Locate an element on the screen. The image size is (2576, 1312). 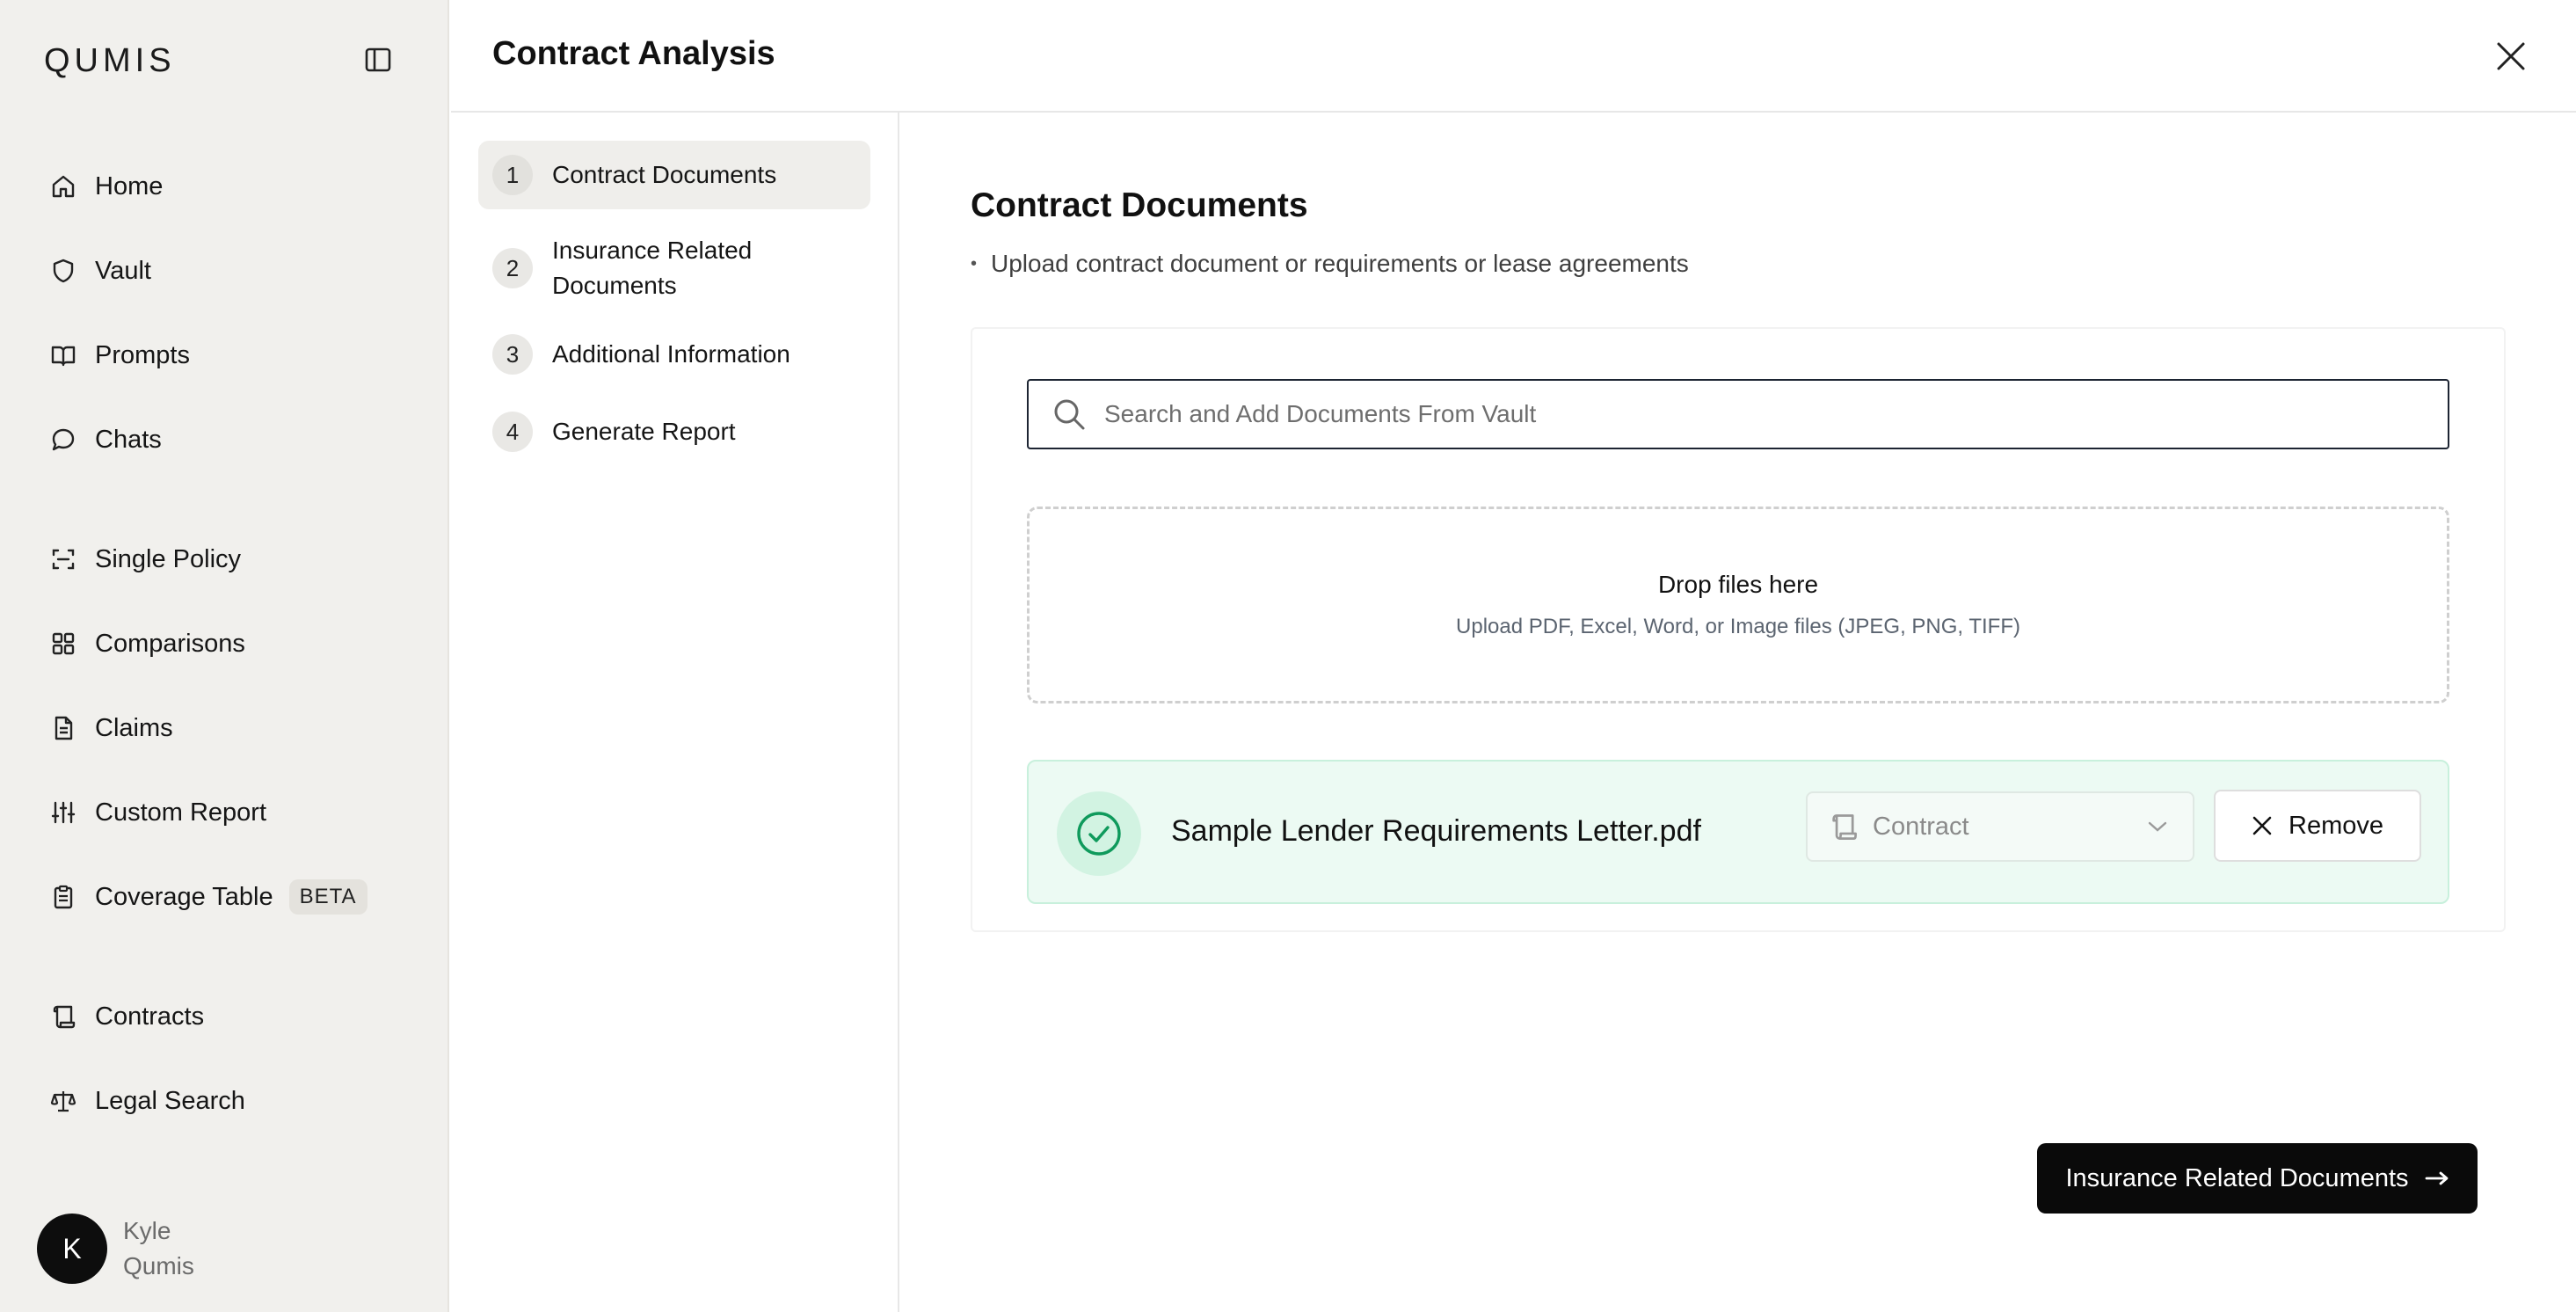
sidebar-item-label: Vault is located at coordinates (123, 270).